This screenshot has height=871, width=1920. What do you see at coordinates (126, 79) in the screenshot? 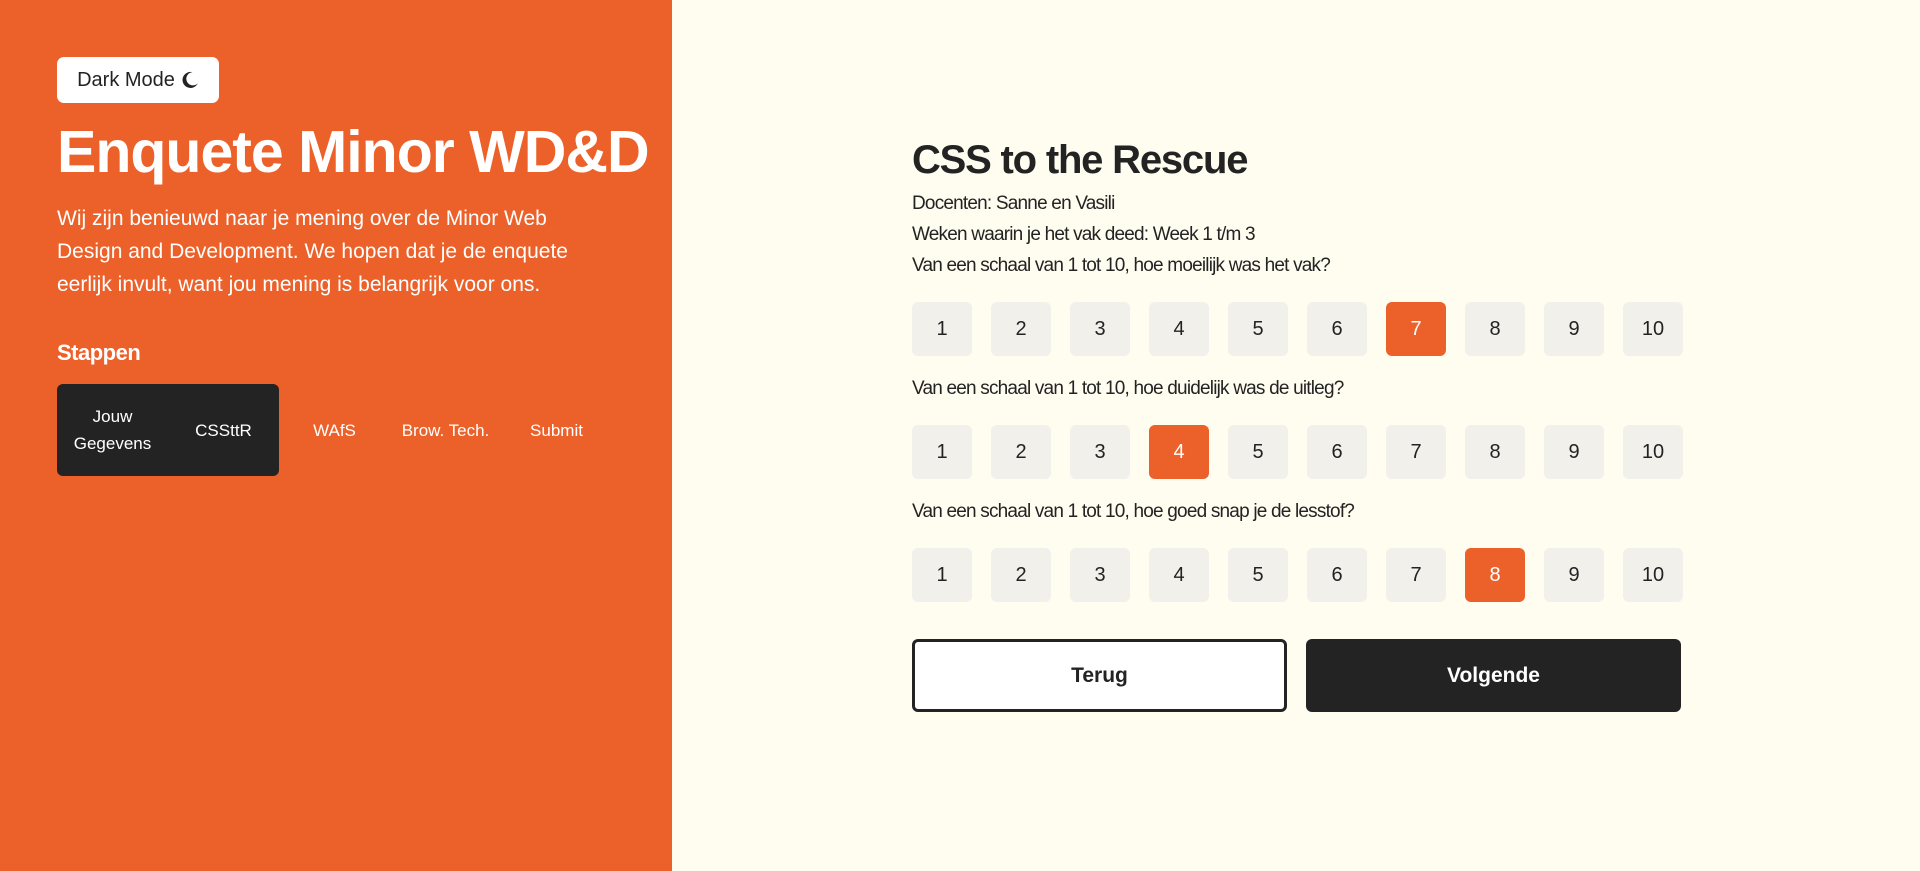
I see `dark-mode-label: Dark Mode` at bounding box center [126, 79].